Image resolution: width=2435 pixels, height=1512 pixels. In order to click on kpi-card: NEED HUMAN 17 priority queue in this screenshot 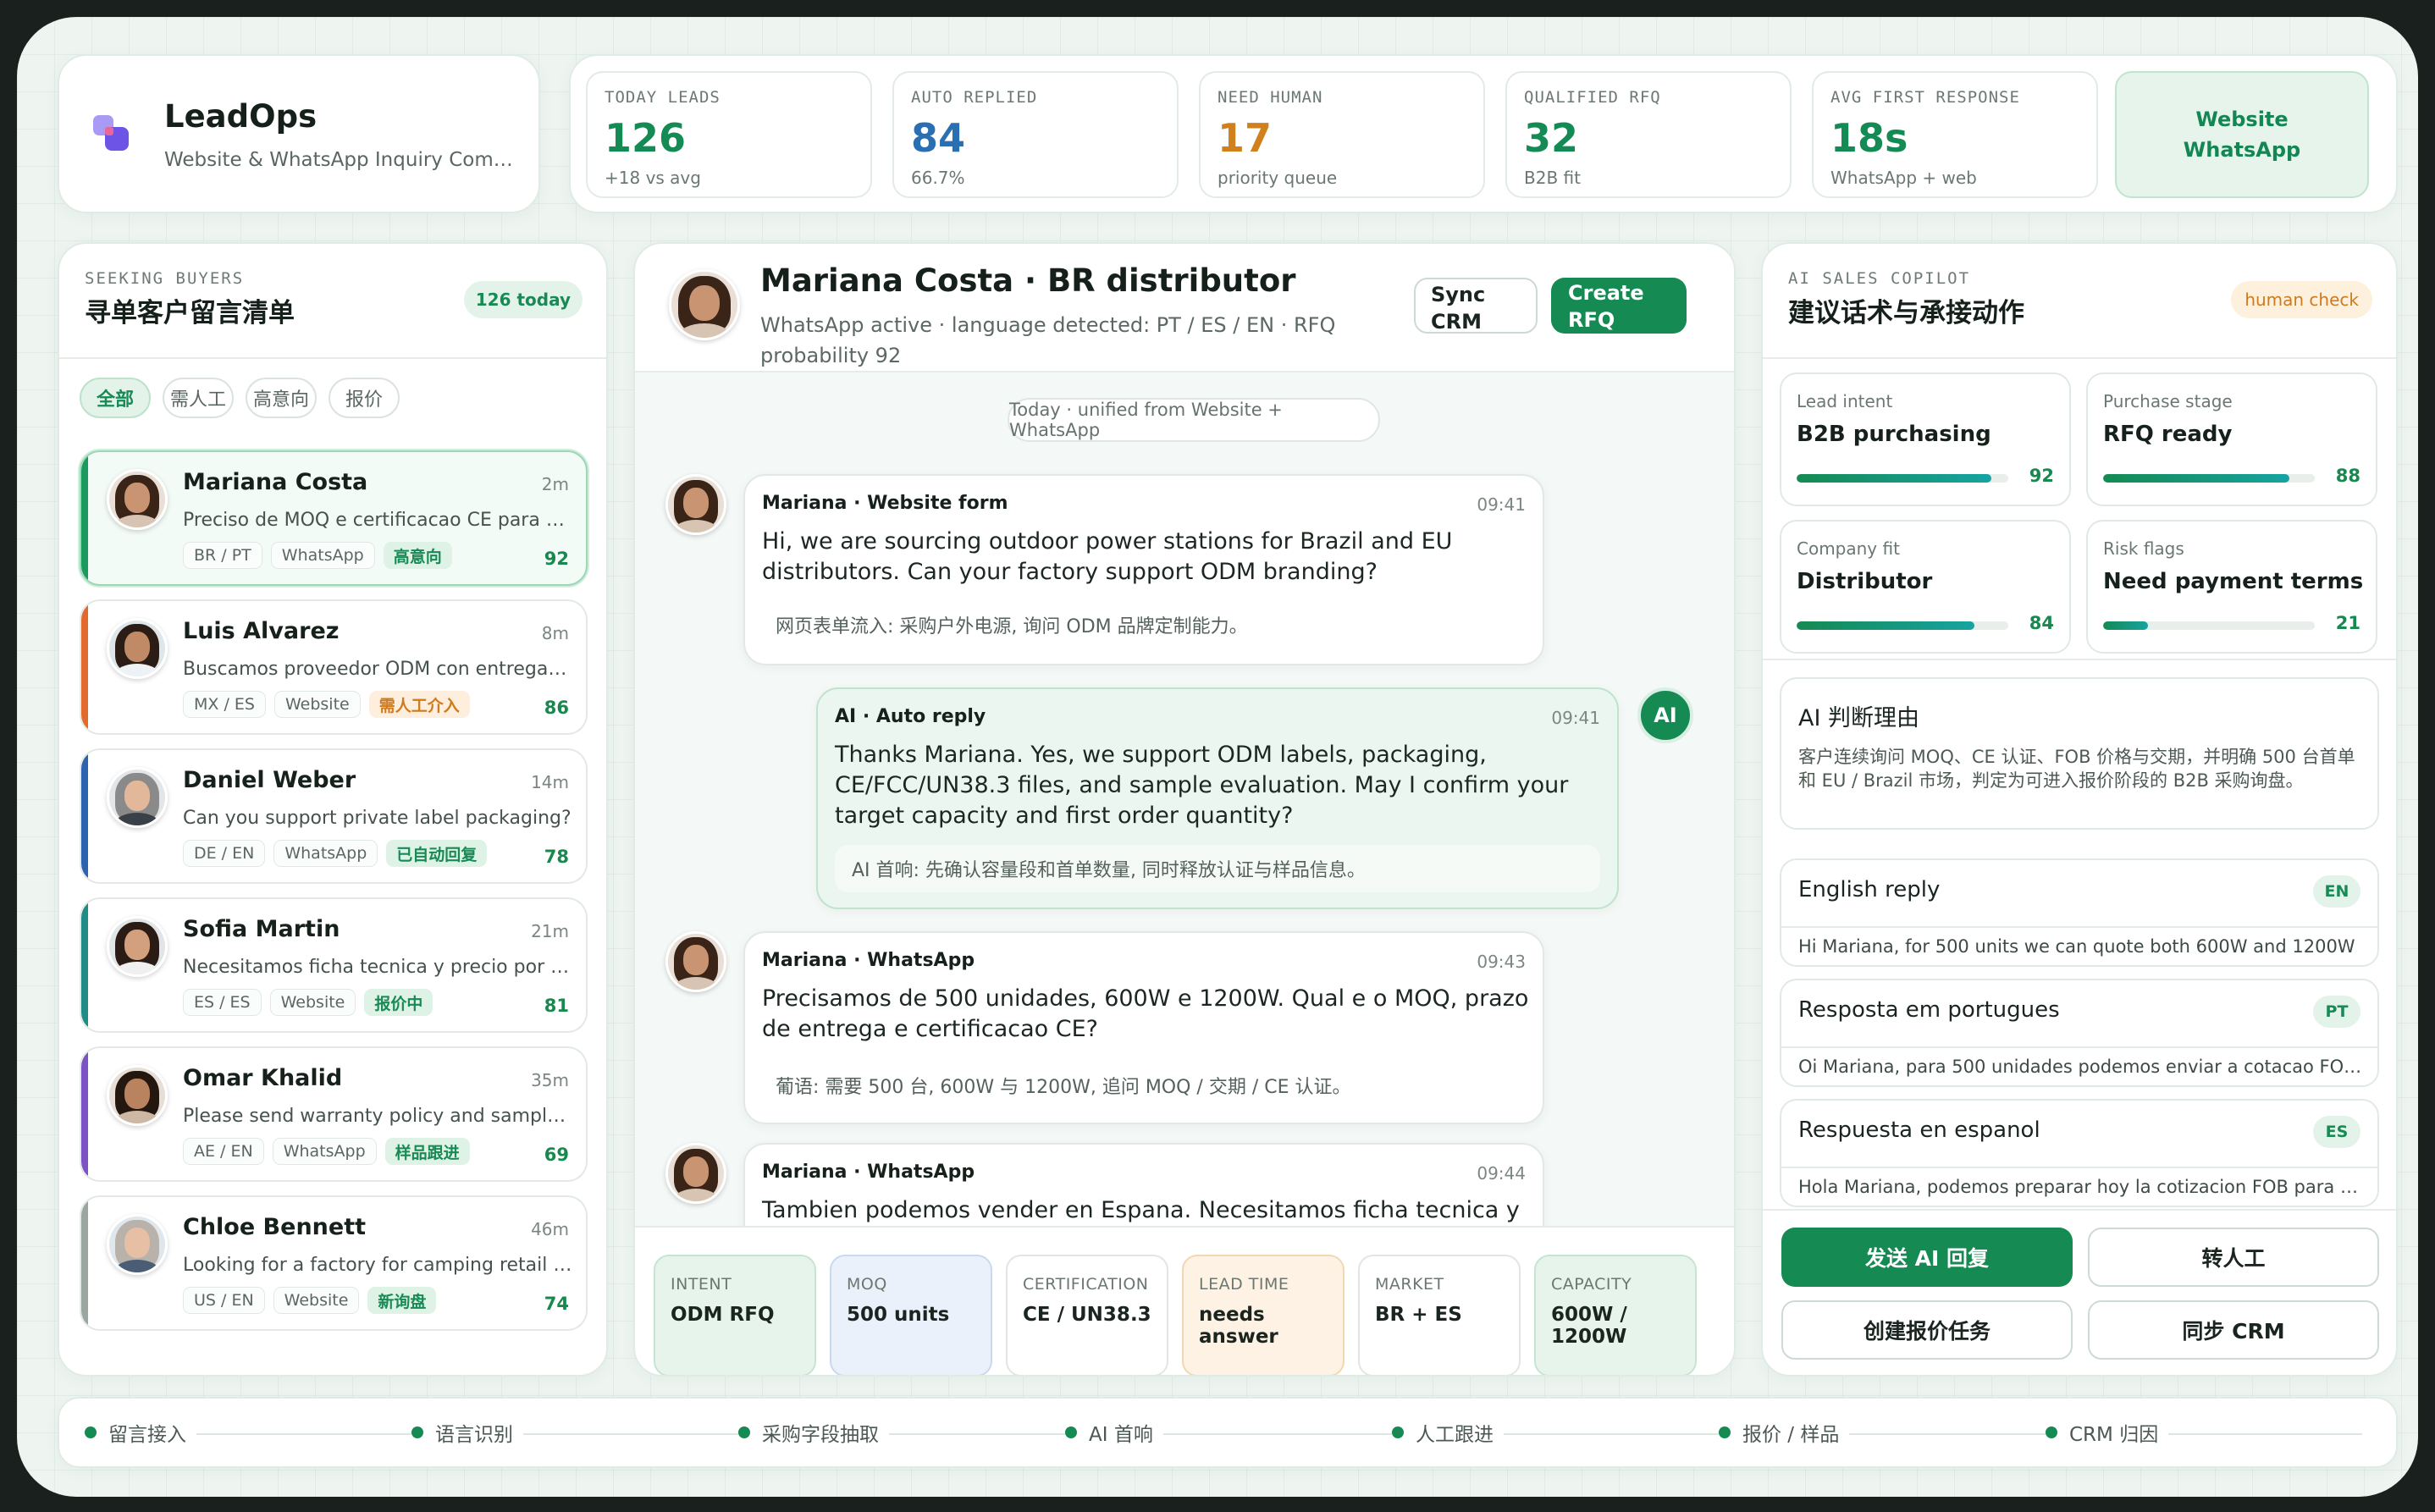, I will do `click(1342, 134)`.